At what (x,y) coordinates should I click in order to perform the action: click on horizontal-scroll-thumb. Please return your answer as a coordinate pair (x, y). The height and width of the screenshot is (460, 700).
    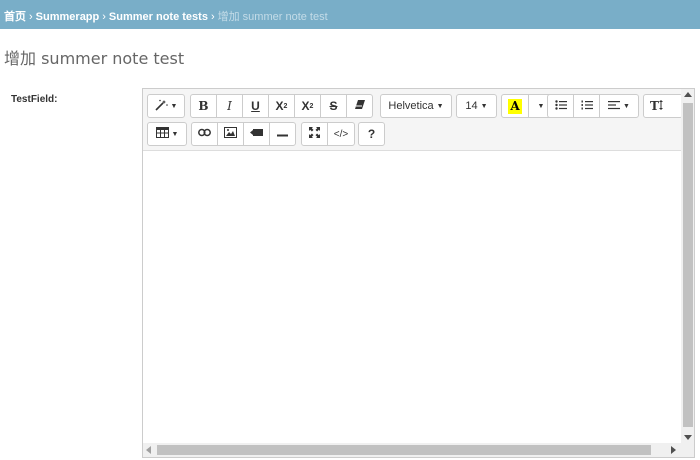
    Looking at the image, I should click on (404, 450).